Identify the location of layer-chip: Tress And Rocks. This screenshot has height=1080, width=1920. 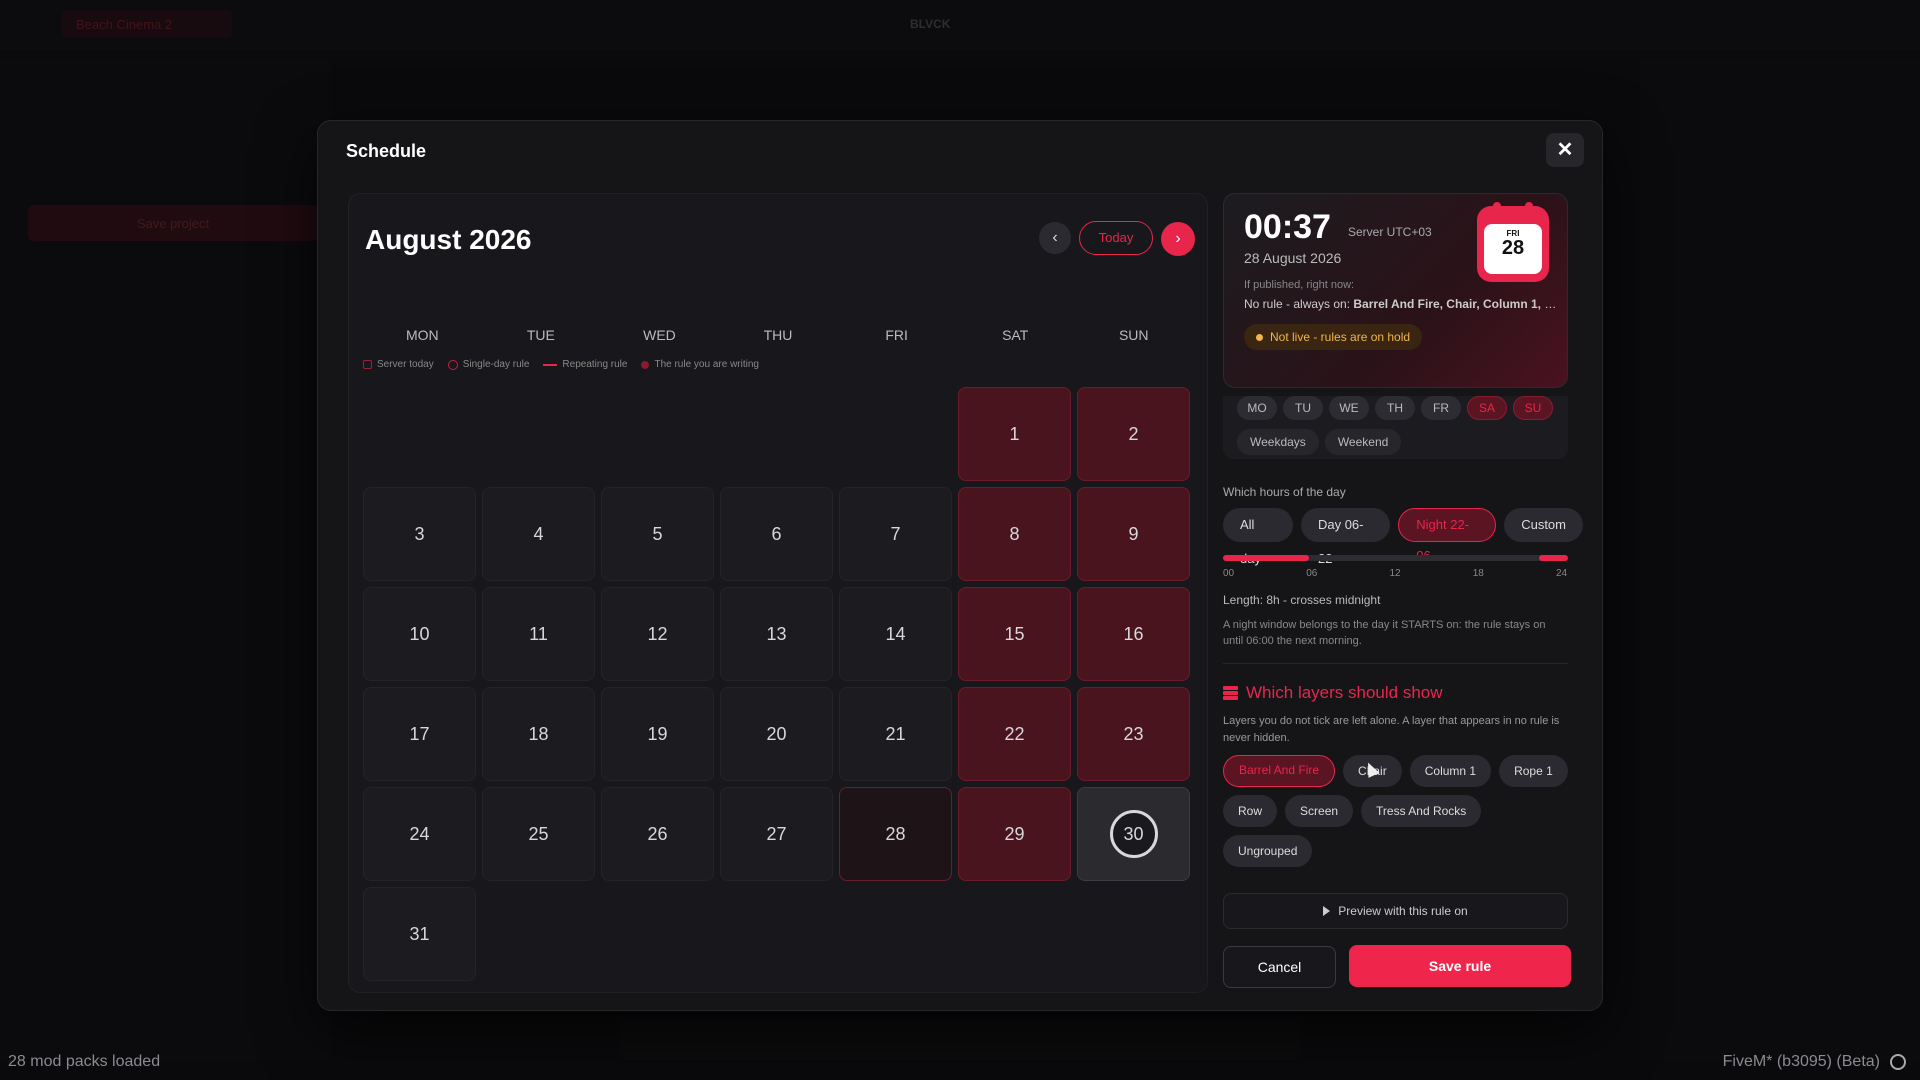
(1421, 811).